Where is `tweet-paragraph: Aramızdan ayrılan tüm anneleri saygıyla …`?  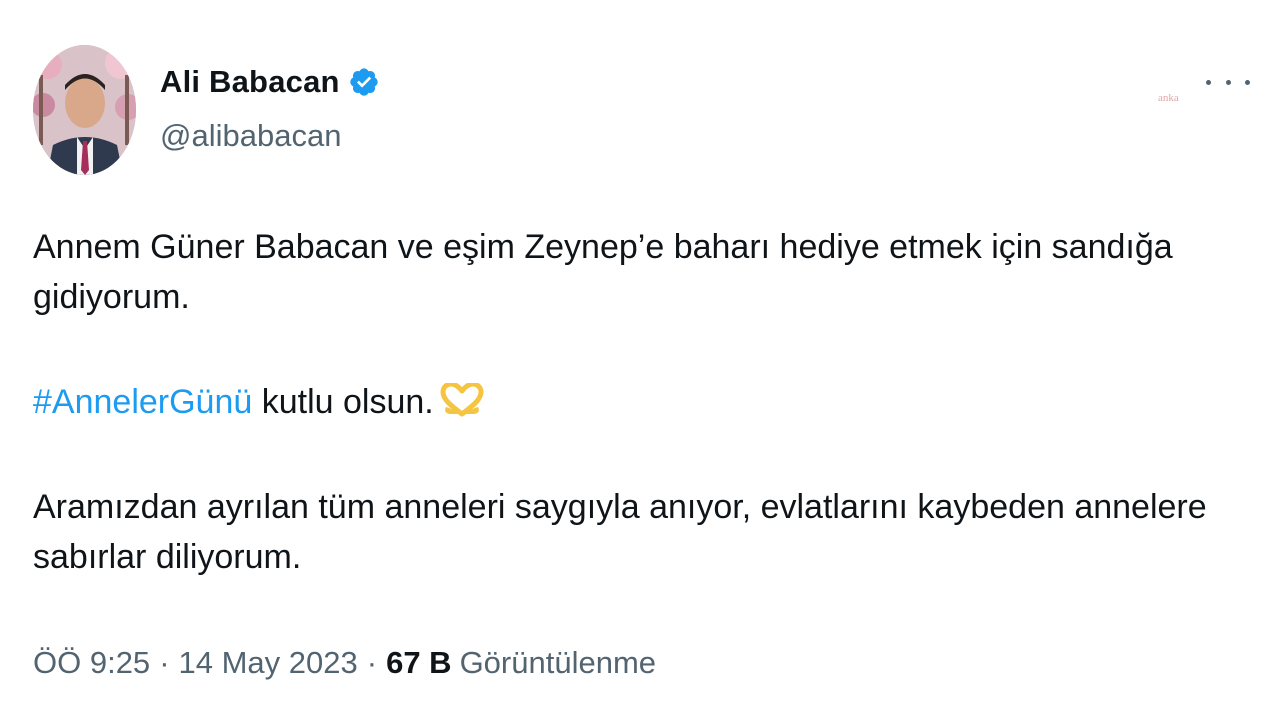 tweet-paragraph: Aramızdan ayrılan tüm anneleri saygıyla … is located at coordinates (620, 532).